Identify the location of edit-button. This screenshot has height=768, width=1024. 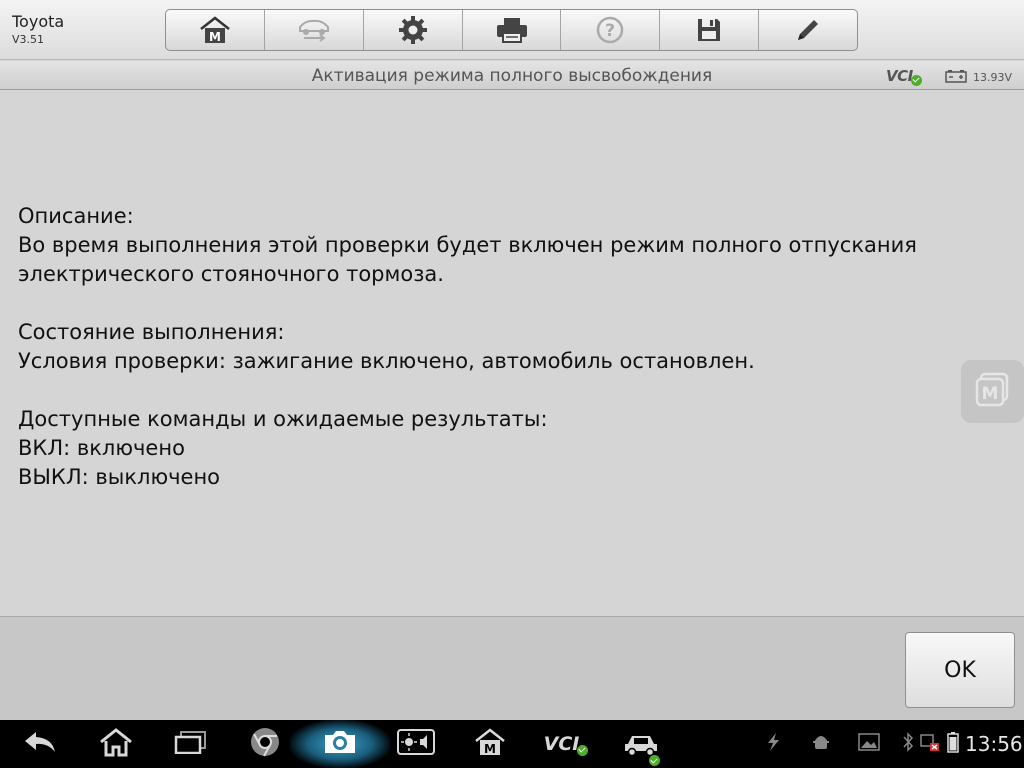
(808, 30).